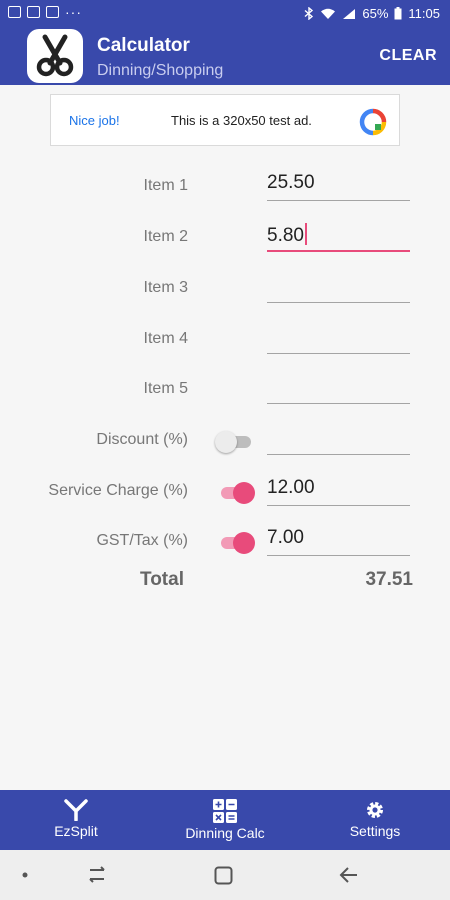 The width and height of the screenshot is (450, 900). Describe the element at coordinates (165, 236) in the screenshot. I see `item-2-label: Item 2` at that location.